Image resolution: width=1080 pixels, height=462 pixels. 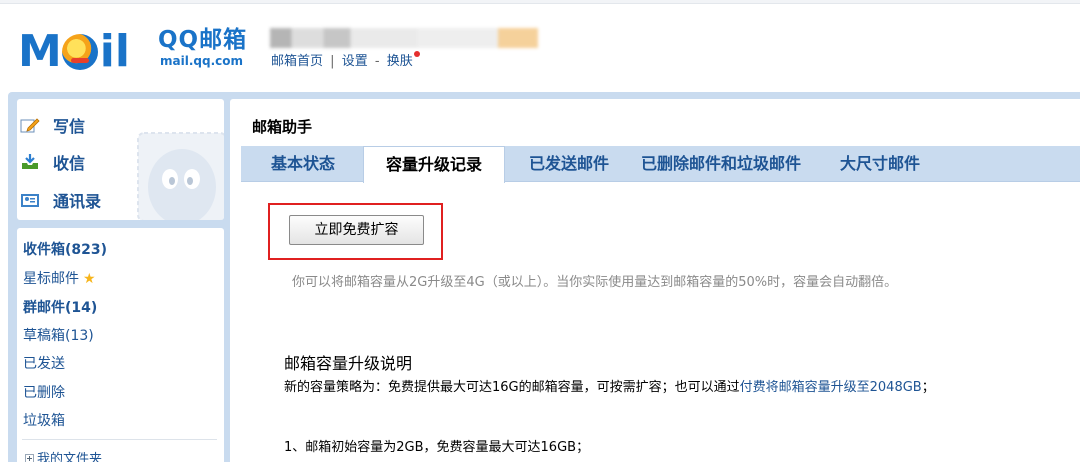 I want to click on inbox-button: 收信, so click(x=52, y=162).